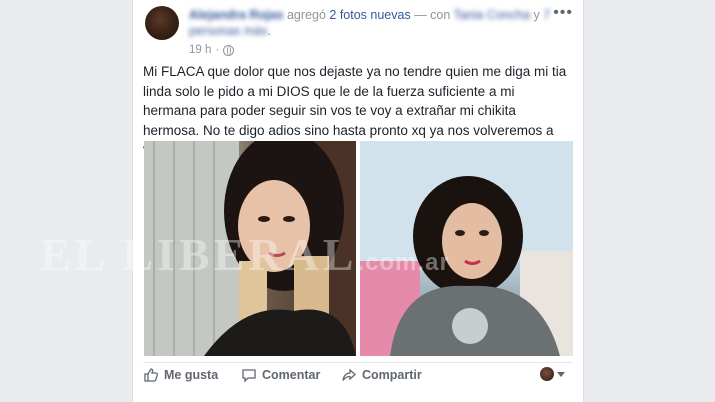  I want to click on post-options-button: •••, so click(563, 13).